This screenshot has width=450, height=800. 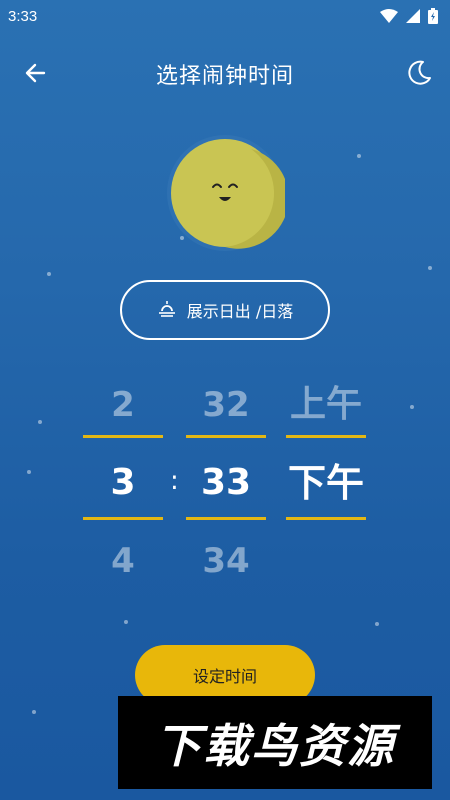 What do you see at coordinates (23, 16) in the screenshot?
I see `status-time: 3:33` at bounding box center [23, 16].